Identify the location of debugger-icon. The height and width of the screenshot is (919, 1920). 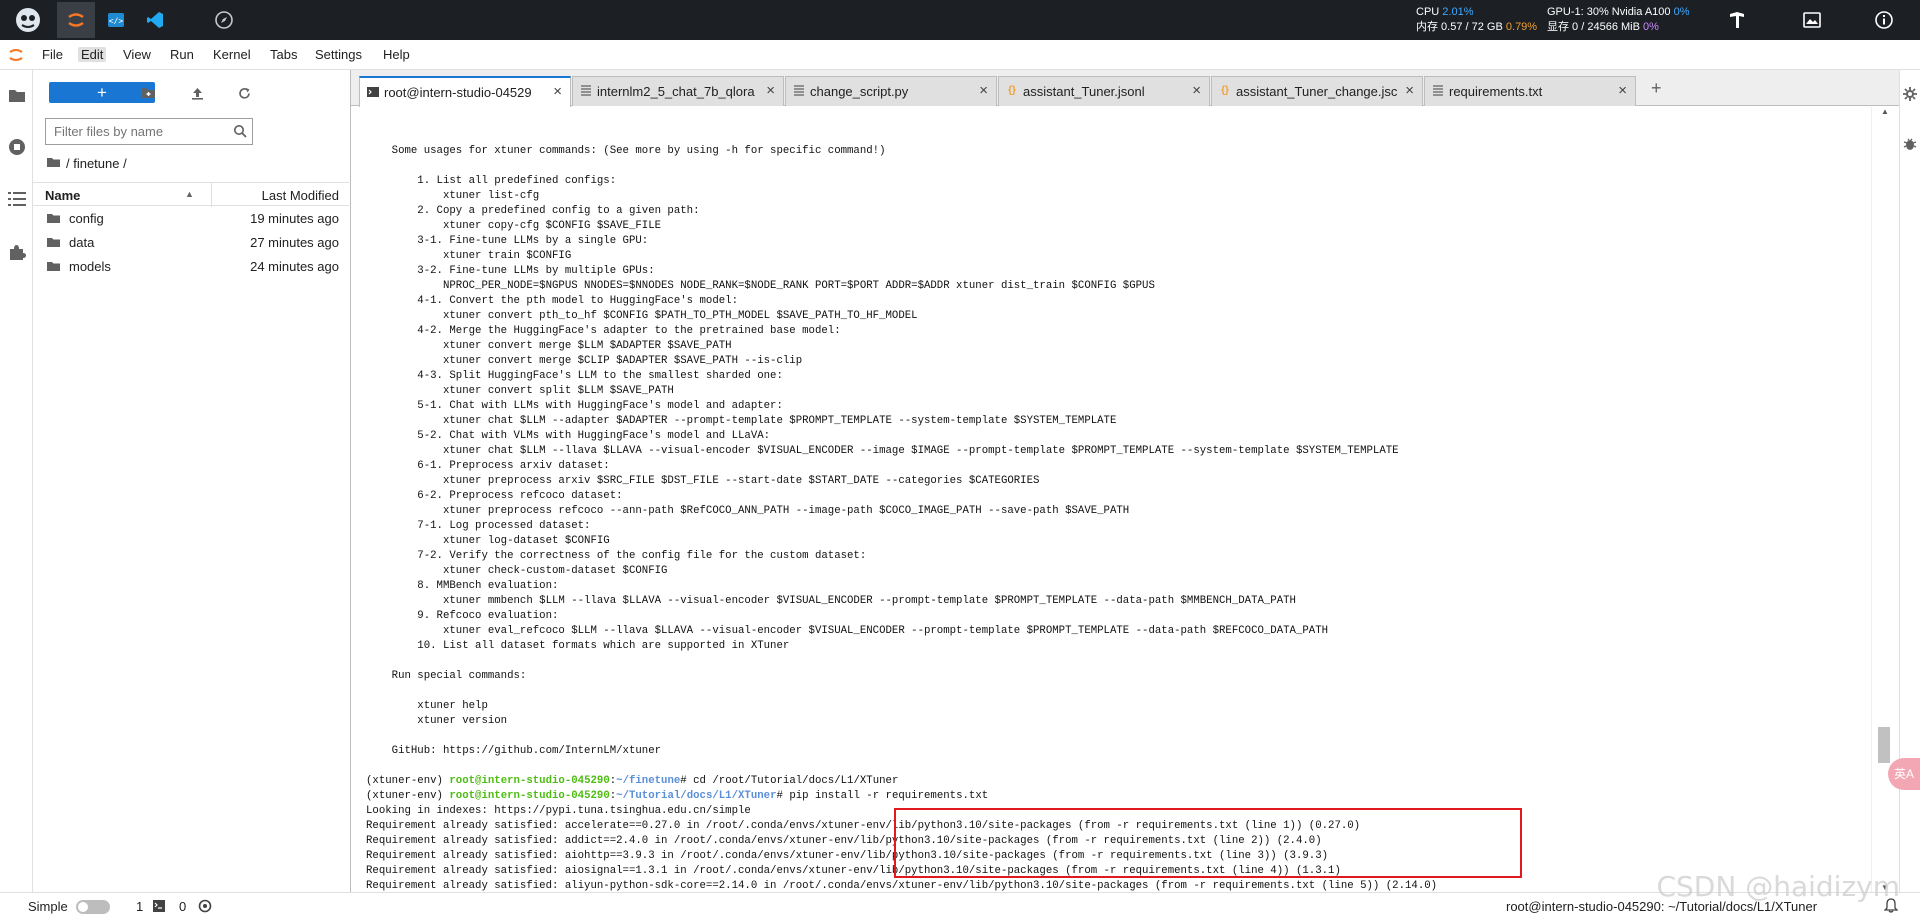
(1911, 145).